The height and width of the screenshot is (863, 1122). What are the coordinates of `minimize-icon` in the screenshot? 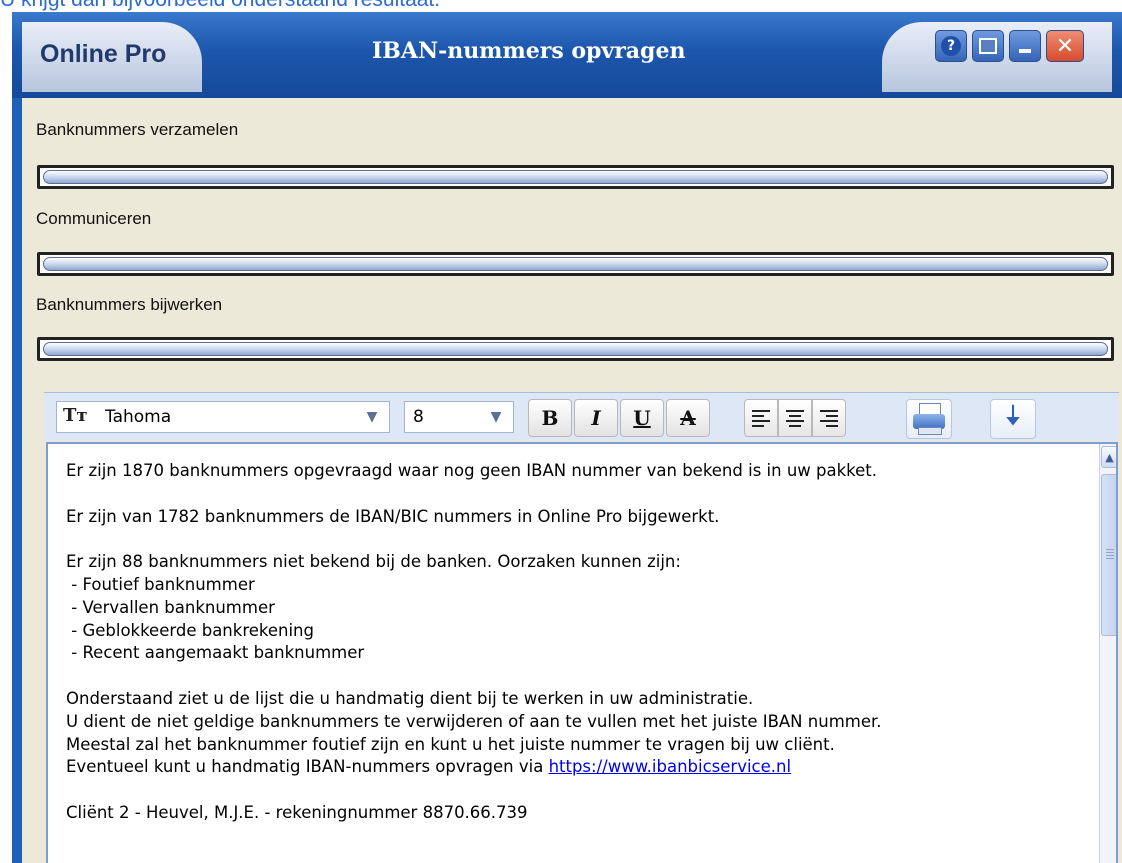 It's located at (1025, 51).